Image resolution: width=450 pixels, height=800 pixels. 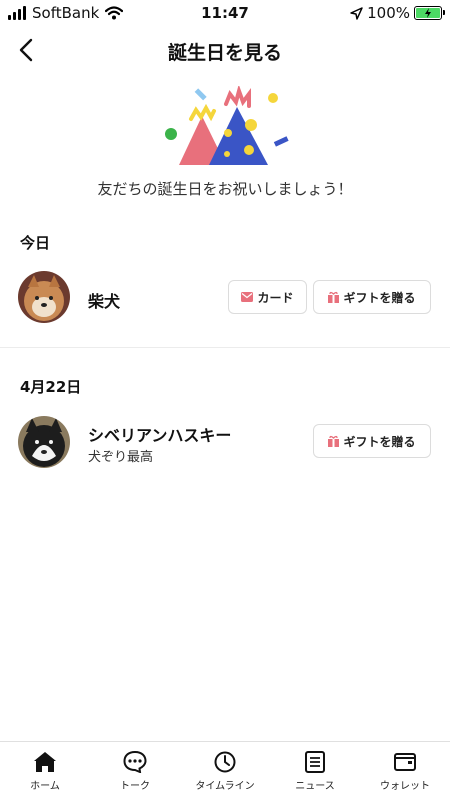 What do you see at coordinates (225, 297) in the screenshot?
I see `friend-row-shiba: 柴犬 カード ギフトを贈る` at bounding box center [225, 297].